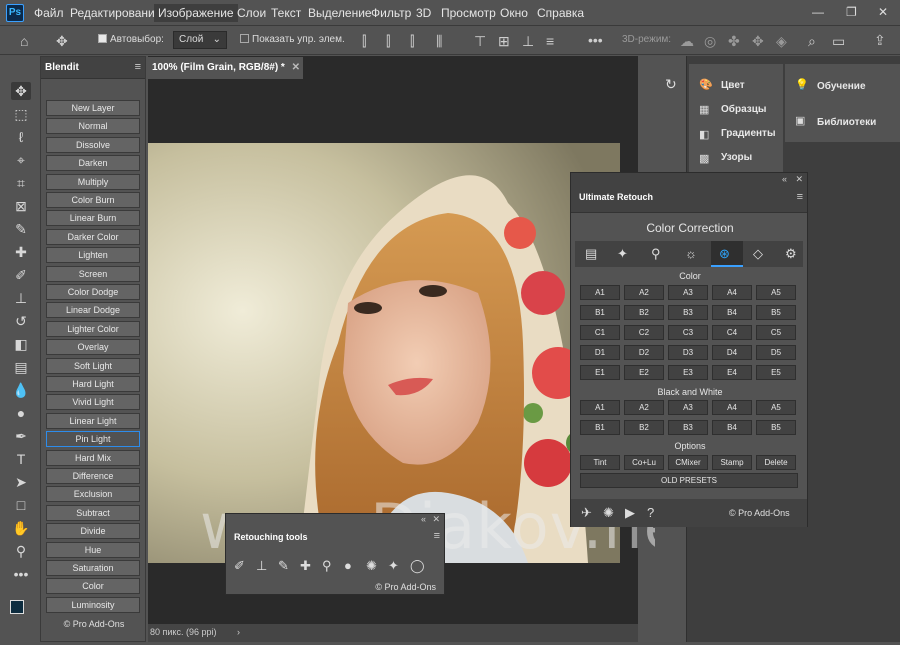 This screenshot has width=900, height=645. I want to click on type-tool-icon: T, so click(21, 459).